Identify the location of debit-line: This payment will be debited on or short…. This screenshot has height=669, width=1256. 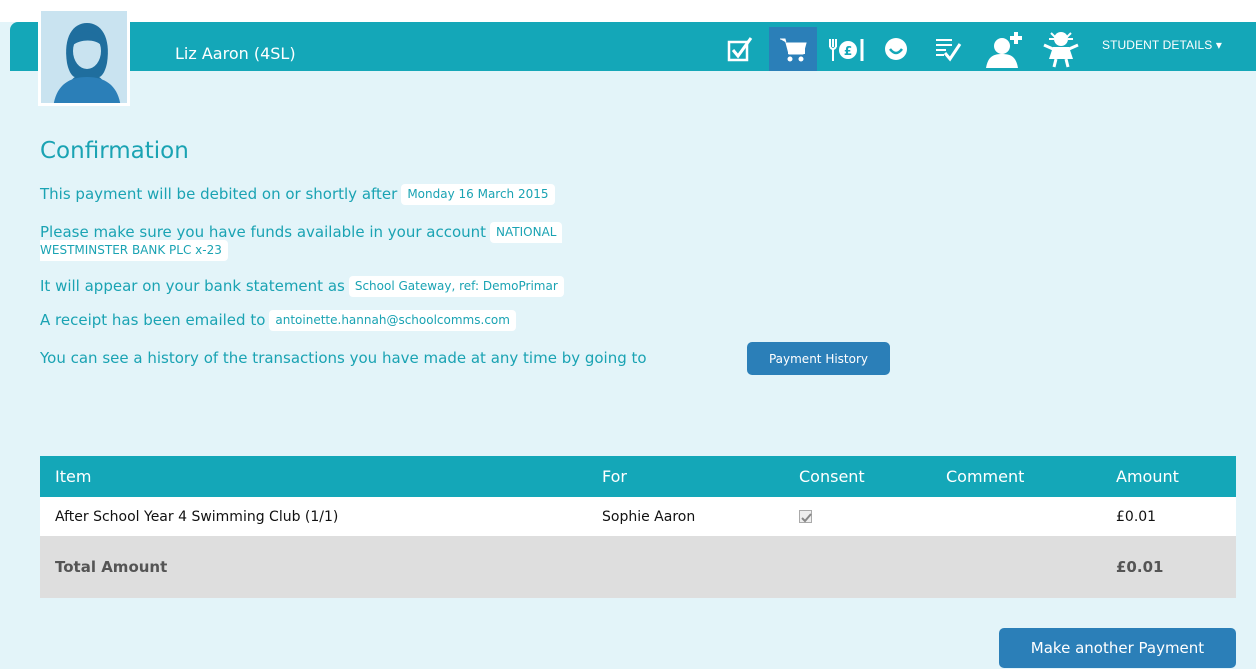
(297, 194).